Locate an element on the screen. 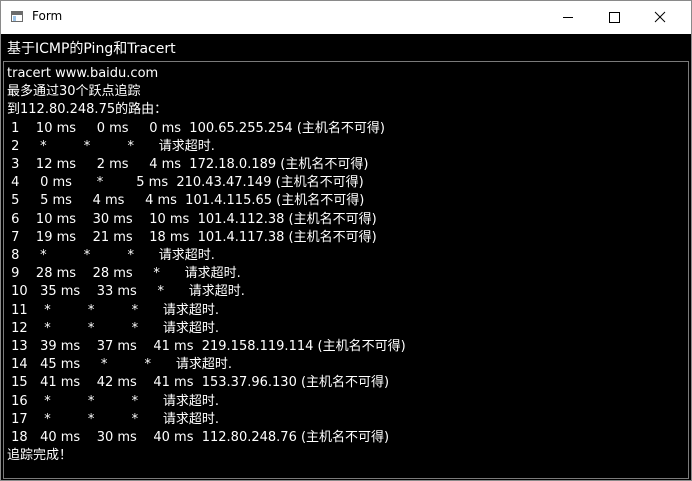 The height and width of the screenshot is (481, 692). close-icon is located at coordinates (660, 17).